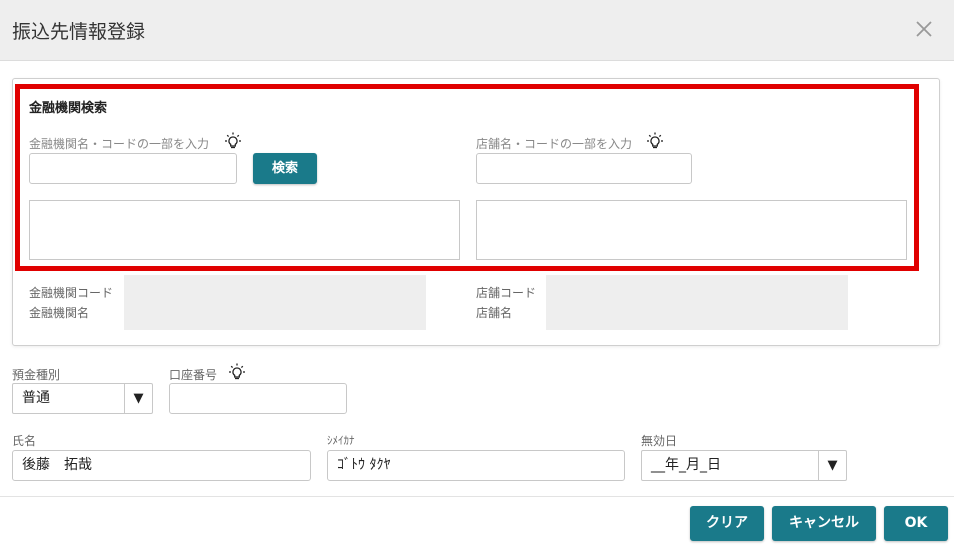 The image size is (954, 548). I want to click on ok-button: OK, so click(916, 523).